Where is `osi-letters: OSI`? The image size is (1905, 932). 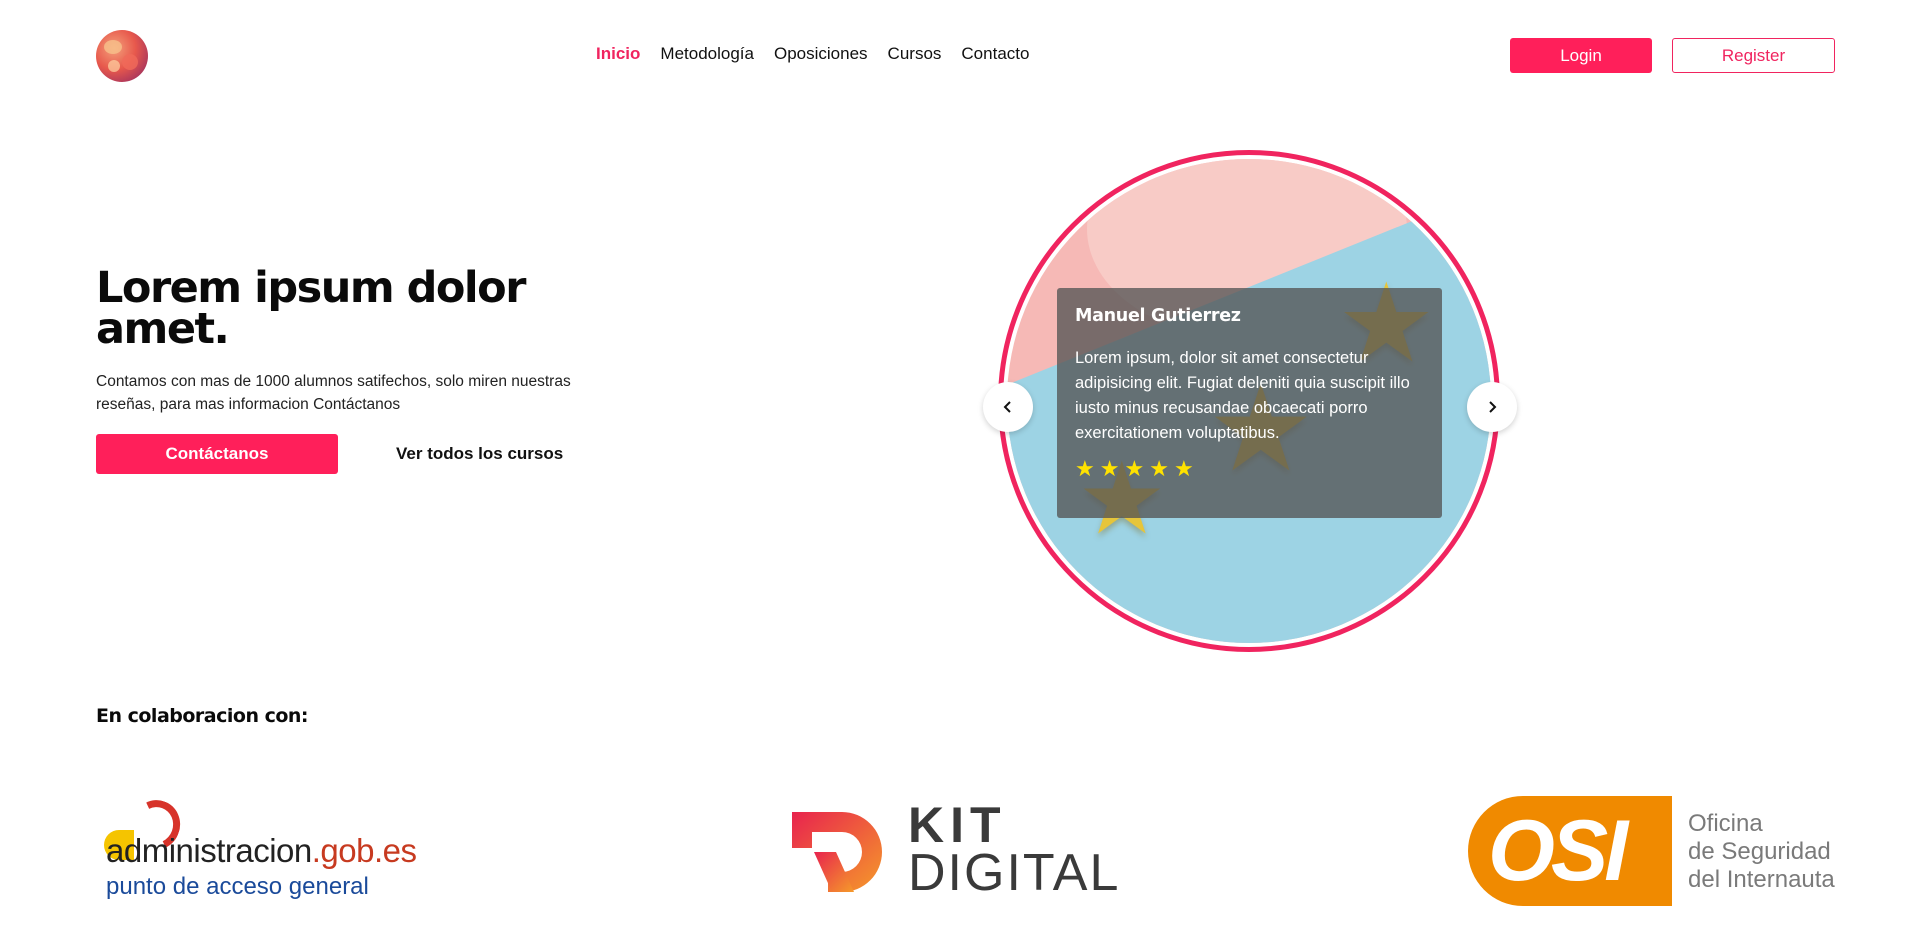
osi-letters: OSI is located at coordinates (1558, 851).